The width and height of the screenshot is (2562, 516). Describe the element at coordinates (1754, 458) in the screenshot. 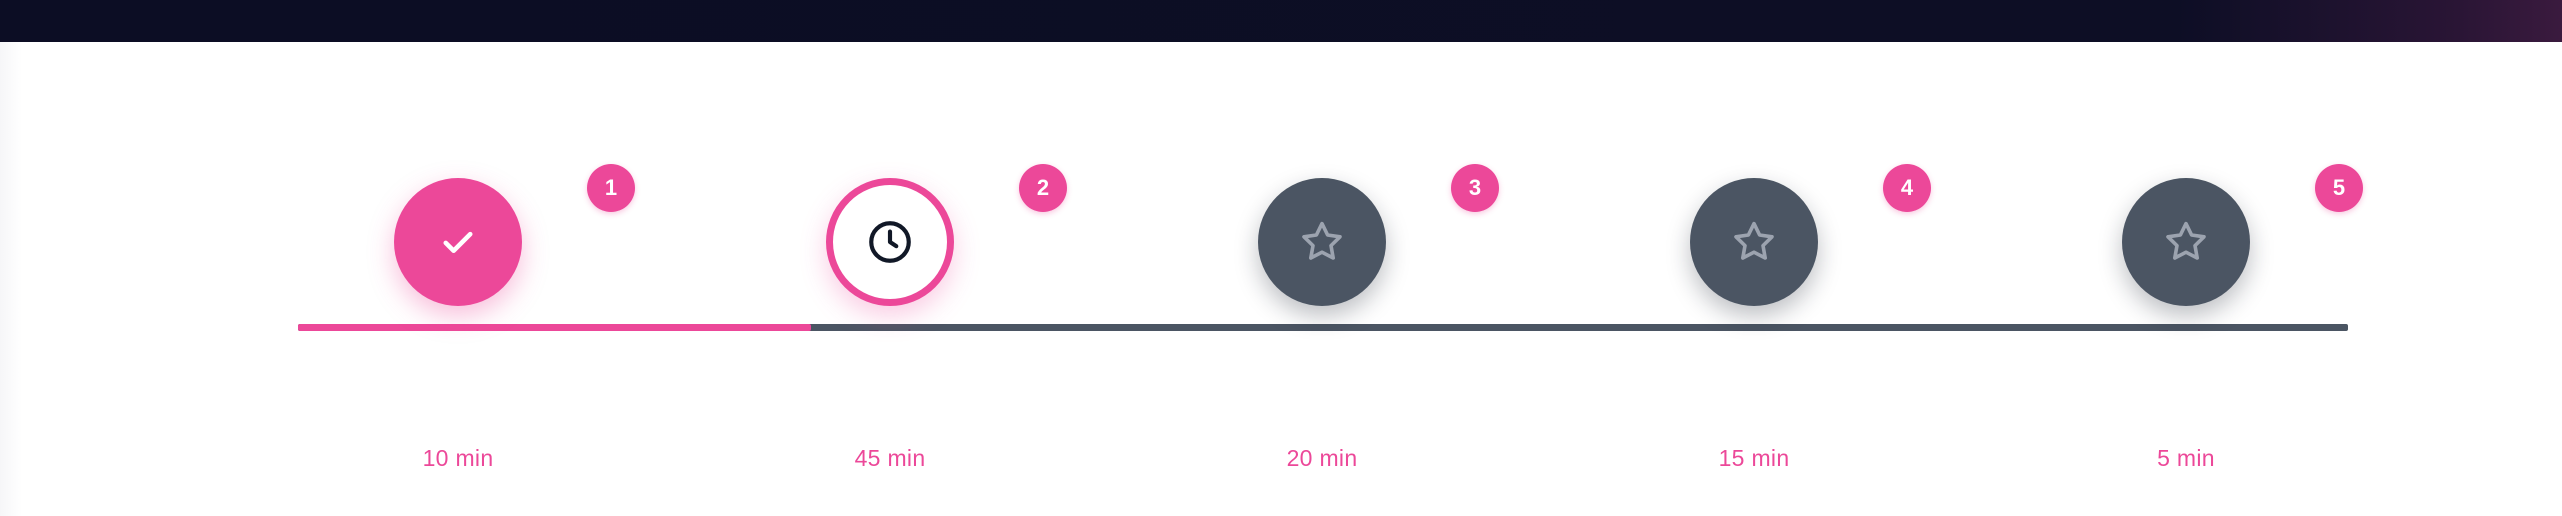

I see `step-4-duration: 15 min` at that location.